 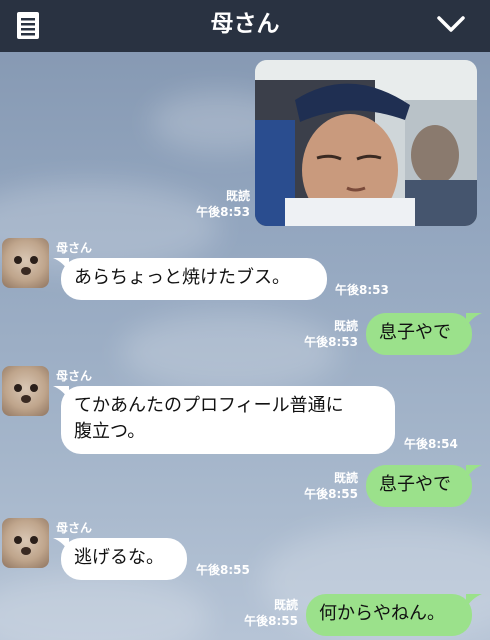 I want to click on message-text: あらちょっと焼けたブス。, so click(x=182, y=277).